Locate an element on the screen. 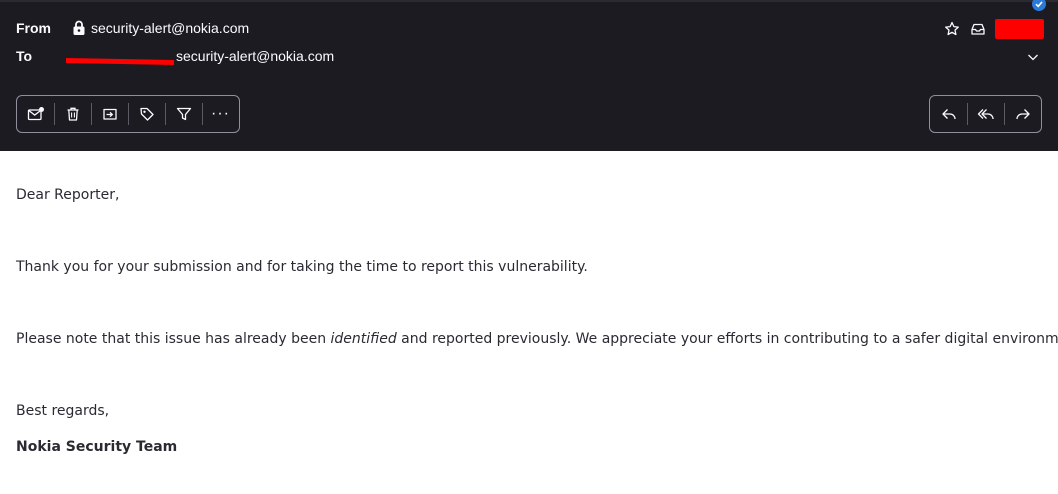  star-icon is located at coordinates (952, 29).